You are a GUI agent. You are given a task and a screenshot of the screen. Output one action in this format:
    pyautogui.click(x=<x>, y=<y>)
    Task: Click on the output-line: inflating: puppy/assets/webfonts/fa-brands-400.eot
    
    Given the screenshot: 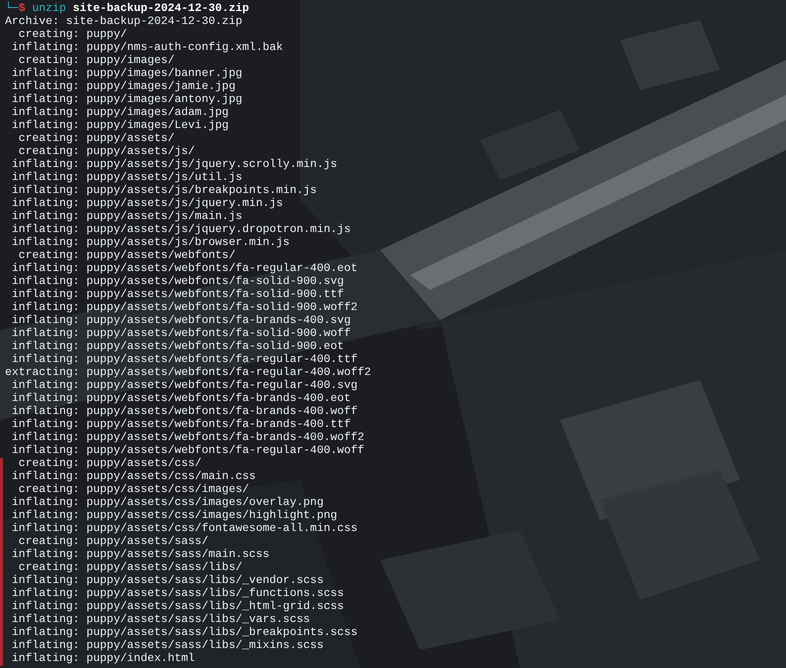 What is the action you would take?
    pyautogui.click(x=180, y=399)
    